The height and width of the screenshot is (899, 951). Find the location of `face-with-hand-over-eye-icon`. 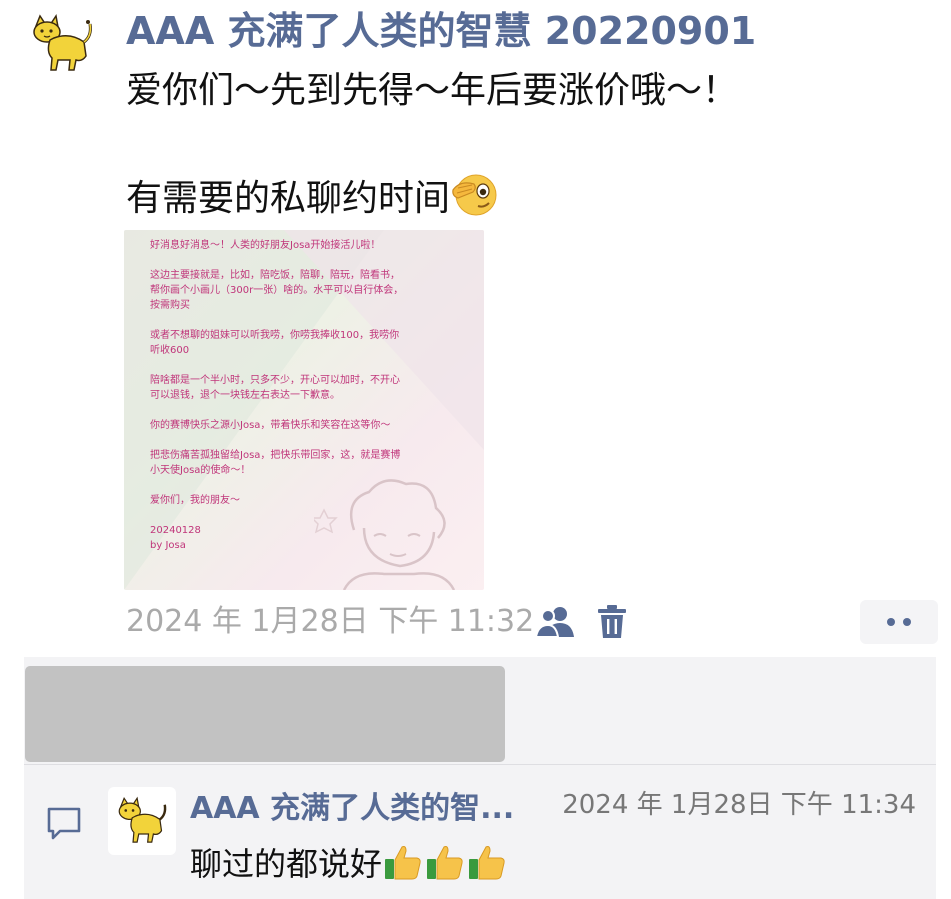

face-with-hand-over-eye-icon is located at coordinates (474, 195).